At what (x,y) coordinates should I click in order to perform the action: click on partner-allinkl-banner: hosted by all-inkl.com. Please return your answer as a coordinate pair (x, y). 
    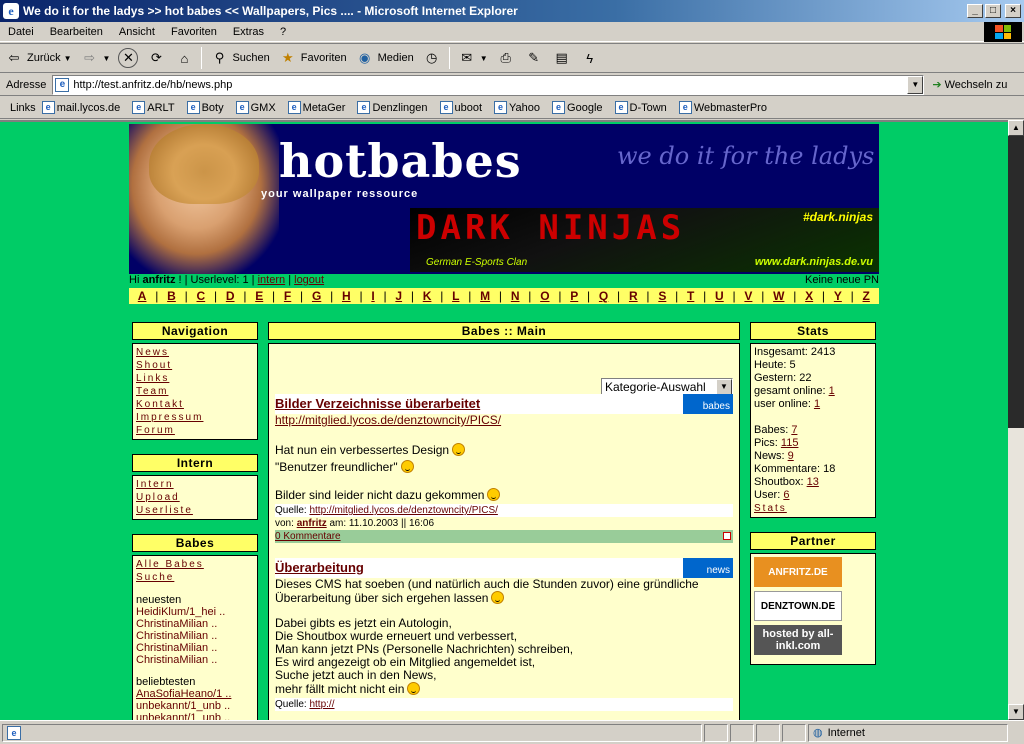
    Looking at the image, I should click on (798, 640).